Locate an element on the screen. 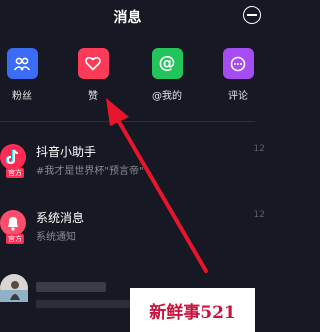 This screenshot has width=320, height=332. watermark: 新鲜事521 is located at coordinates (192, 310).